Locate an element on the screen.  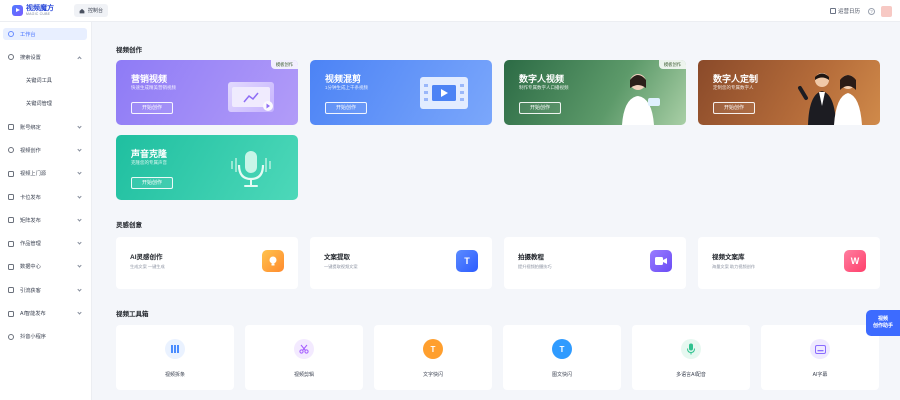
tool-ai-dubbing: 多语言AI配音 is located at coordinates (691, 357).